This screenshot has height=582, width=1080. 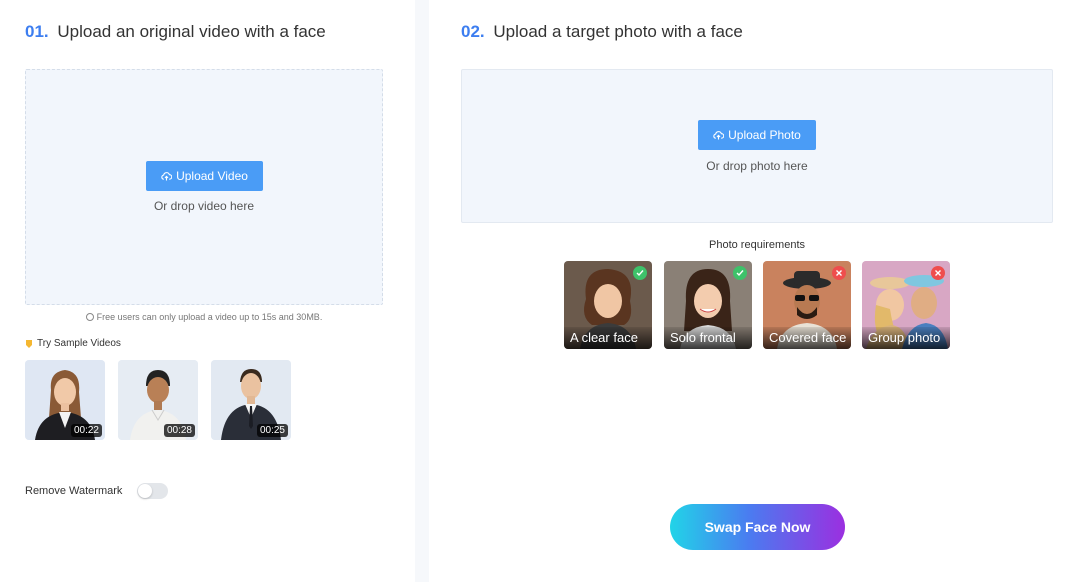 I want to click on sample-duration-2: 00:28, so click(x=179, y=430).